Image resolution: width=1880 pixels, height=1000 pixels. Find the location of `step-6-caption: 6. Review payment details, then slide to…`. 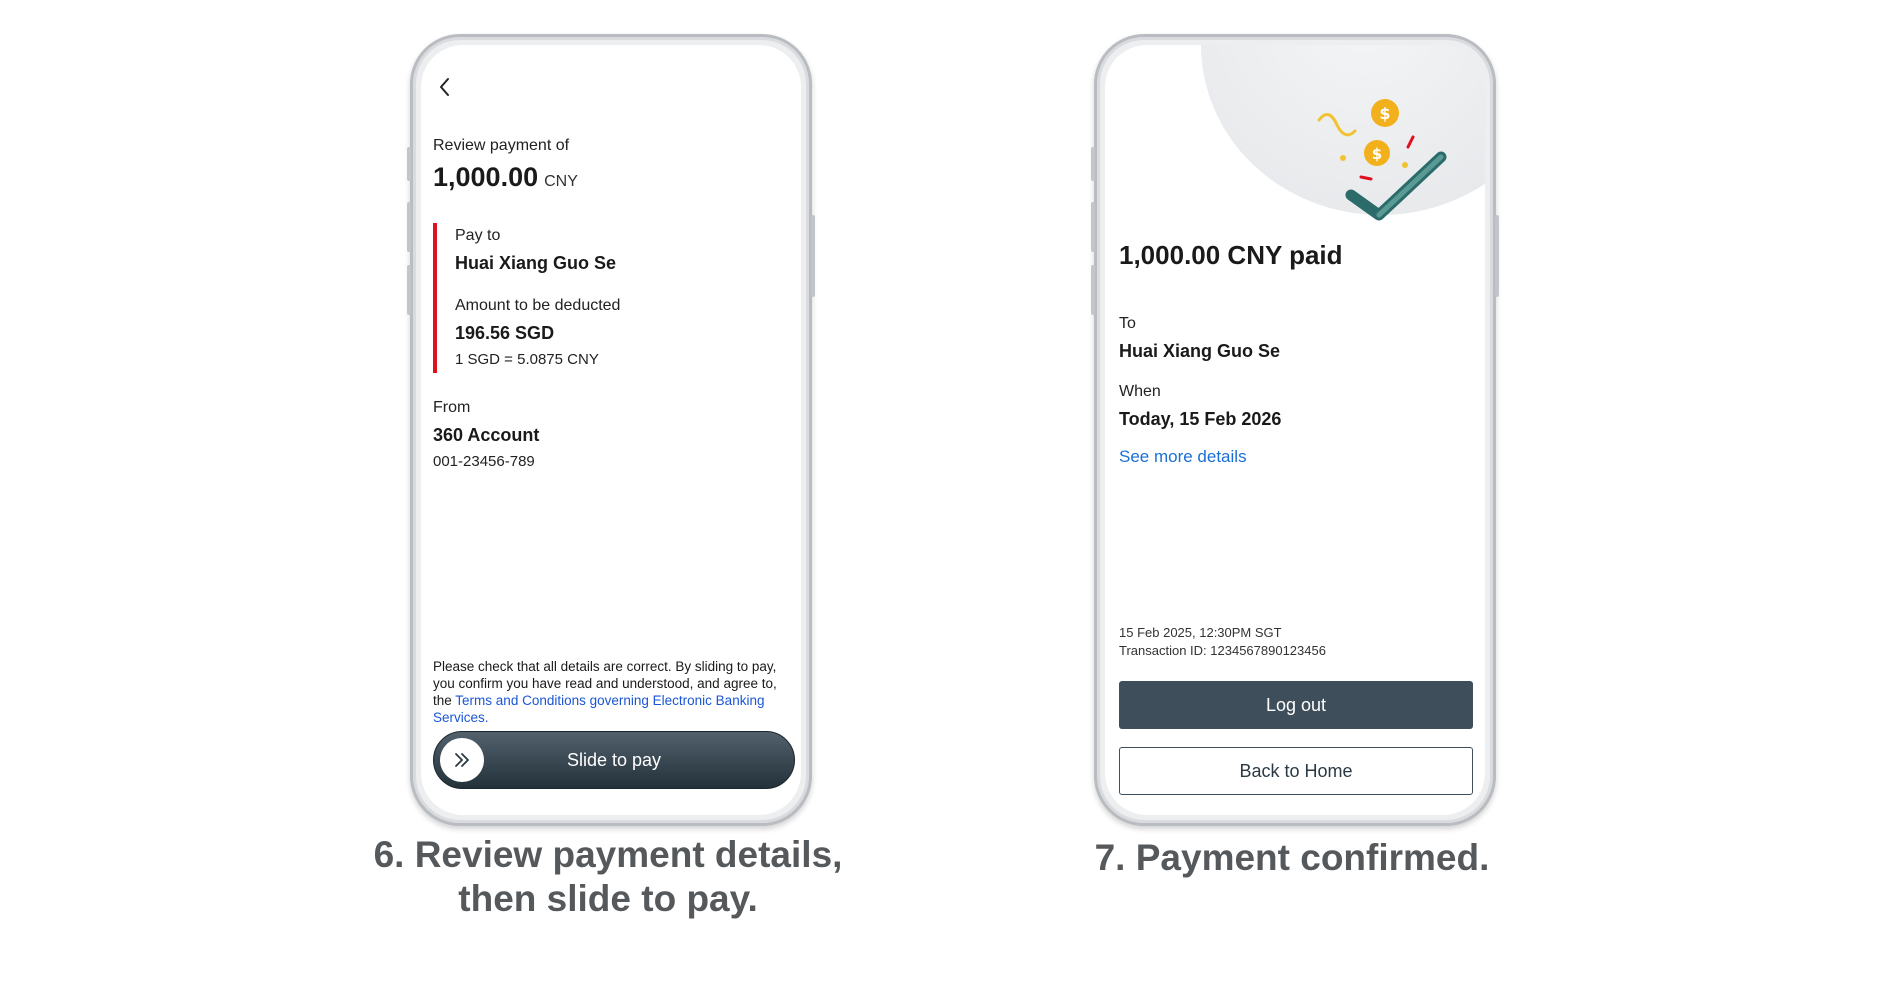

step-6-caption: 6. Review payment details, then slide to… is located at coordinates (608, 877).